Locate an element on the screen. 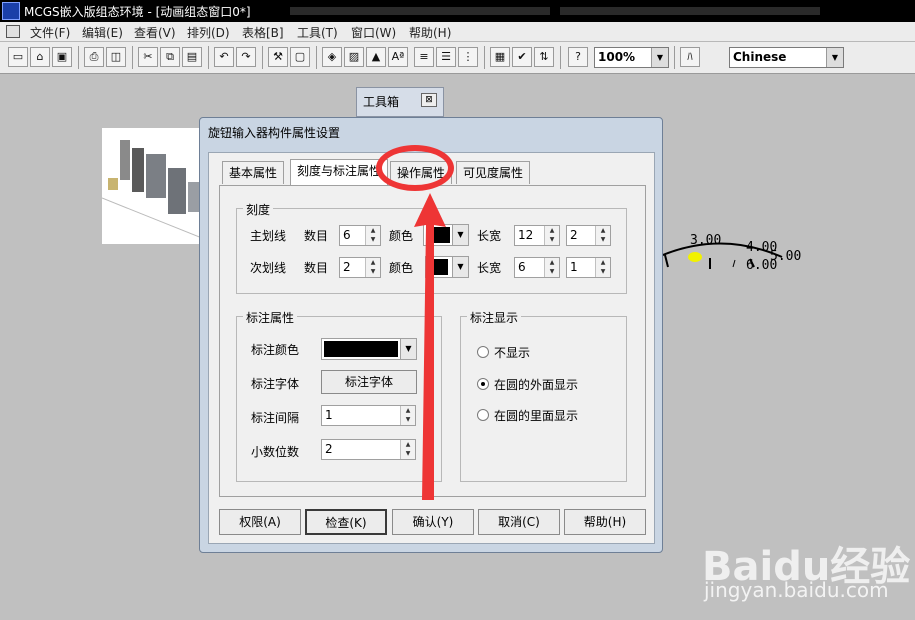  check-icon: ✔ is located at coordinates (522, 56).